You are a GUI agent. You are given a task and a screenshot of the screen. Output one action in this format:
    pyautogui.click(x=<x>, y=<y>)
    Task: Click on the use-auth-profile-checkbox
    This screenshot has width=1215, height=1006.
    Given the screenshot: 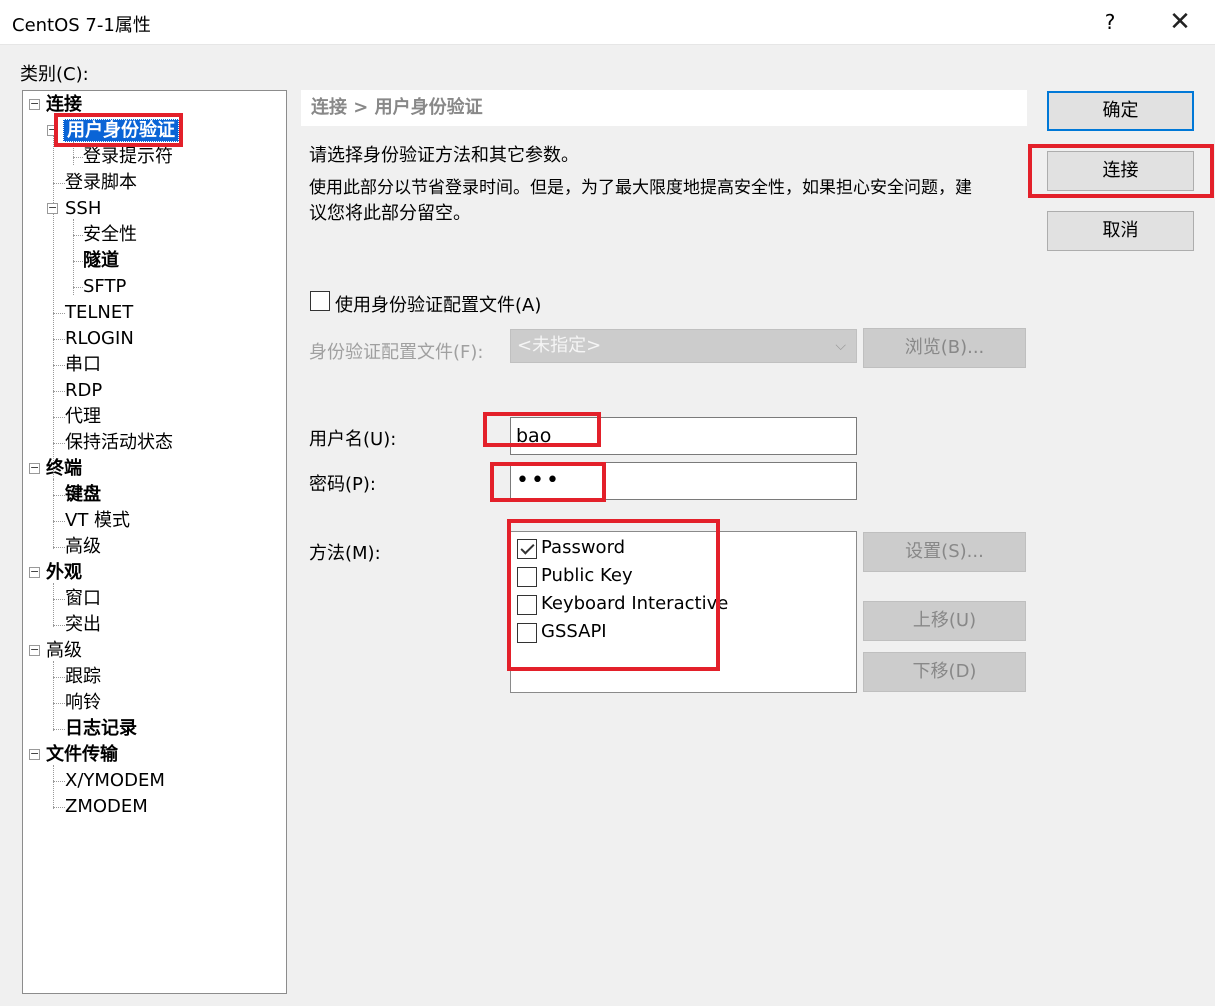 What is the action you would take?
    pyautogui.click(x=320, y=301)
    